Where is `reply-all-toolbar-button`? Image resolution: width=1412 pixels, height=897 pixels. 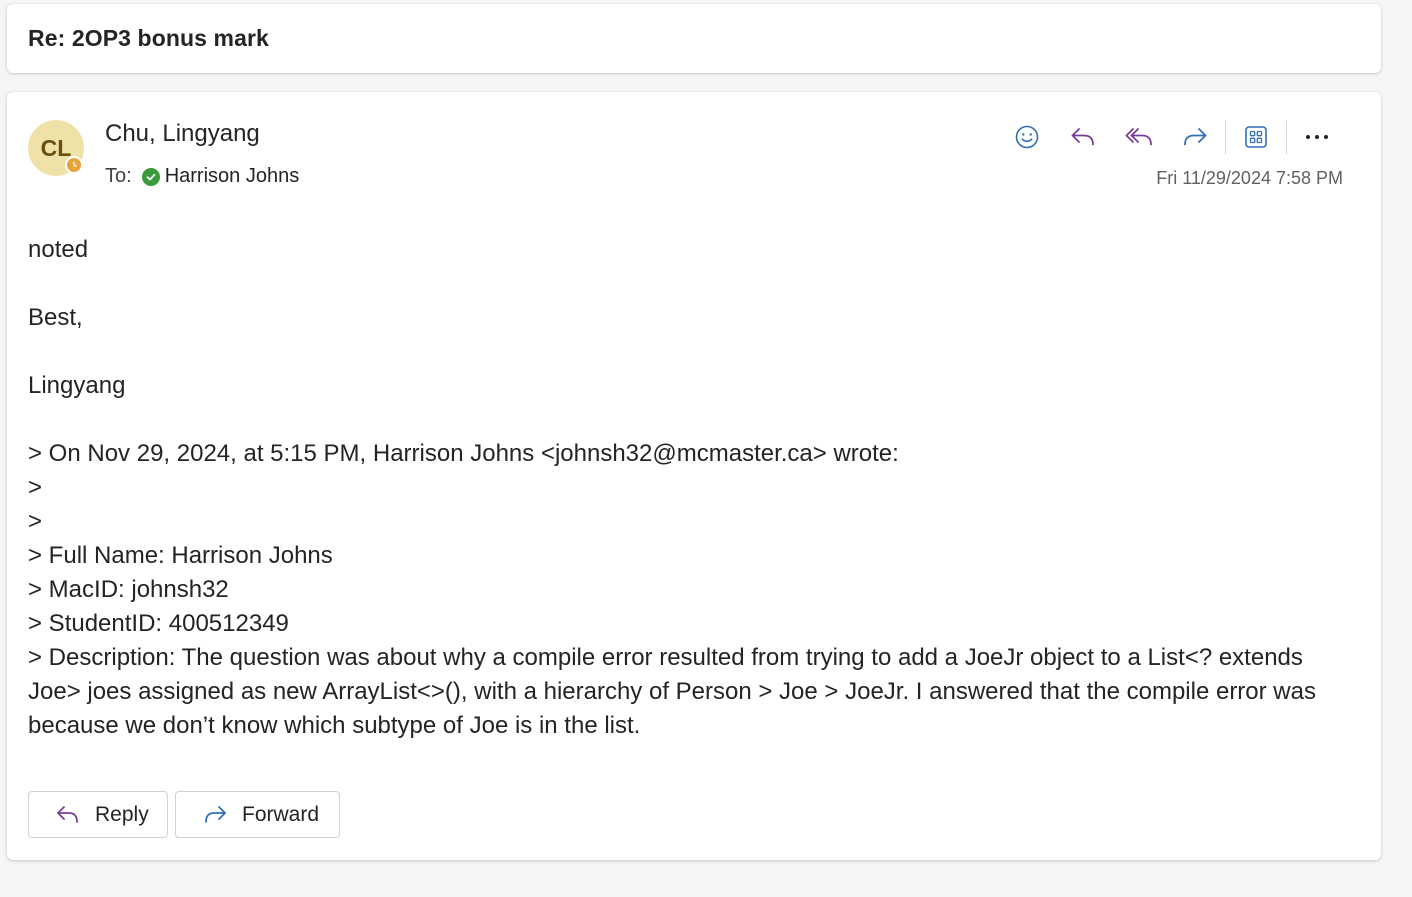
reply-all-toolbar-button is located at coordinates (1139, 137).